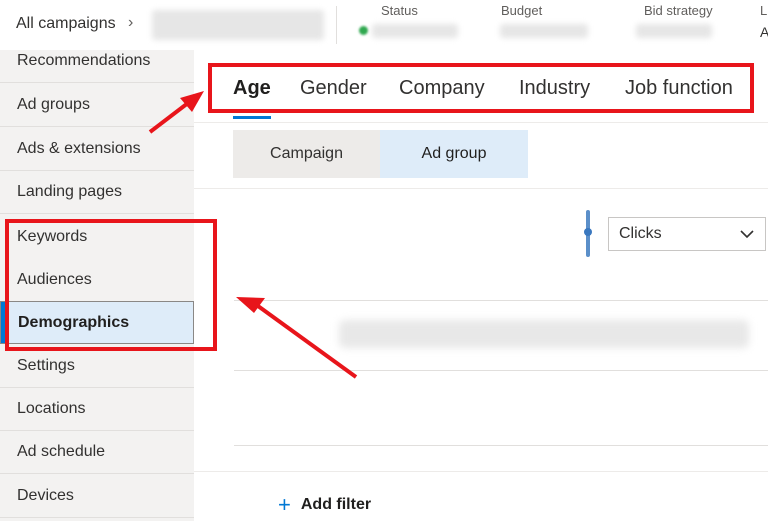 This screenshot has height=521, width=768. What do you see at coordinates (46, 365) in the screenshot?
I see `sidebar-item-label: Settings` at bounding box center [46, 365].